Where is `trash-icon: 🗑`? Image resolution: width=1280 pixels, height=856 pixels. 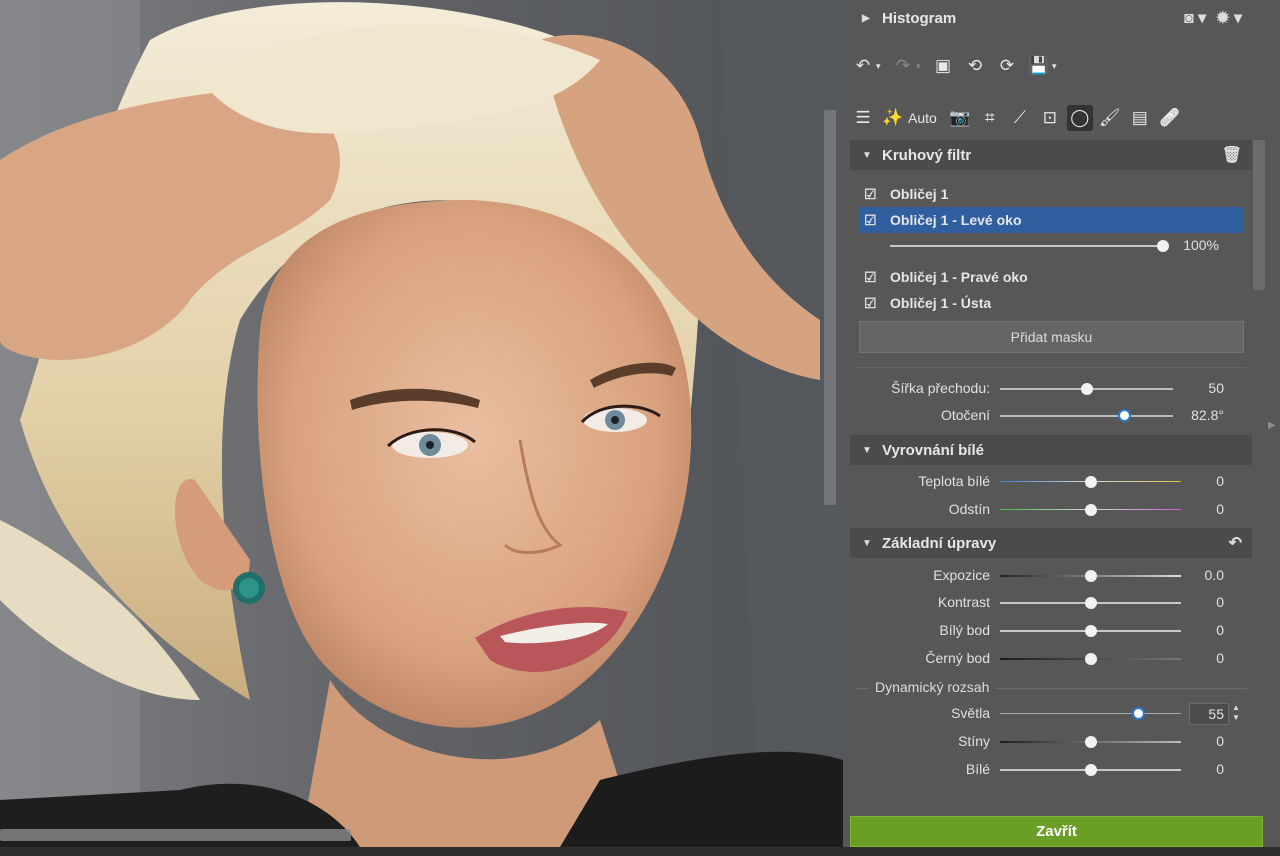 trash-icon: 🗑 is located at coordinates (1232, 155).